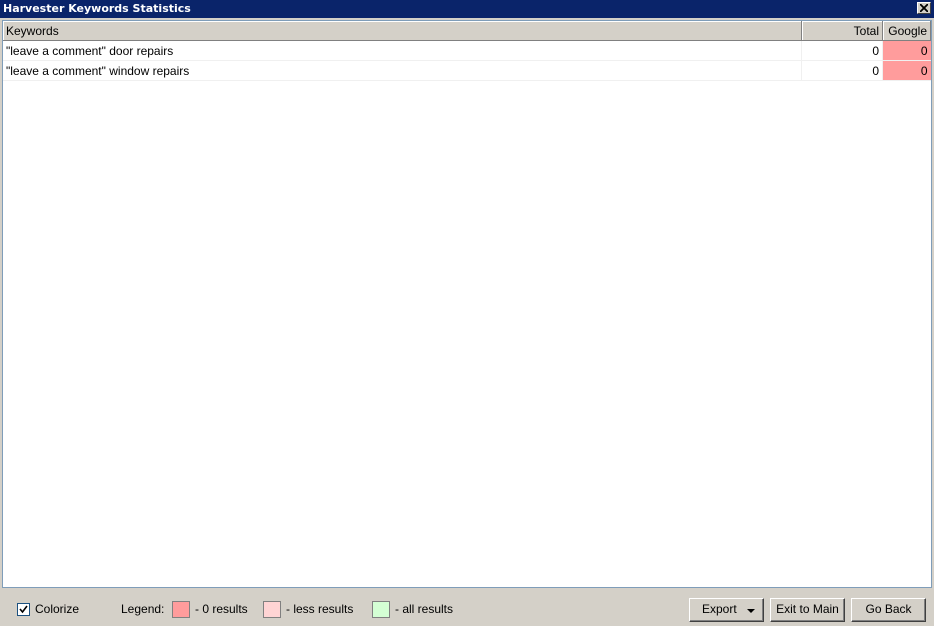 This screenshot has width=934, height=626. I want to click on exit-label: Exit to Main, so click(807, 609).